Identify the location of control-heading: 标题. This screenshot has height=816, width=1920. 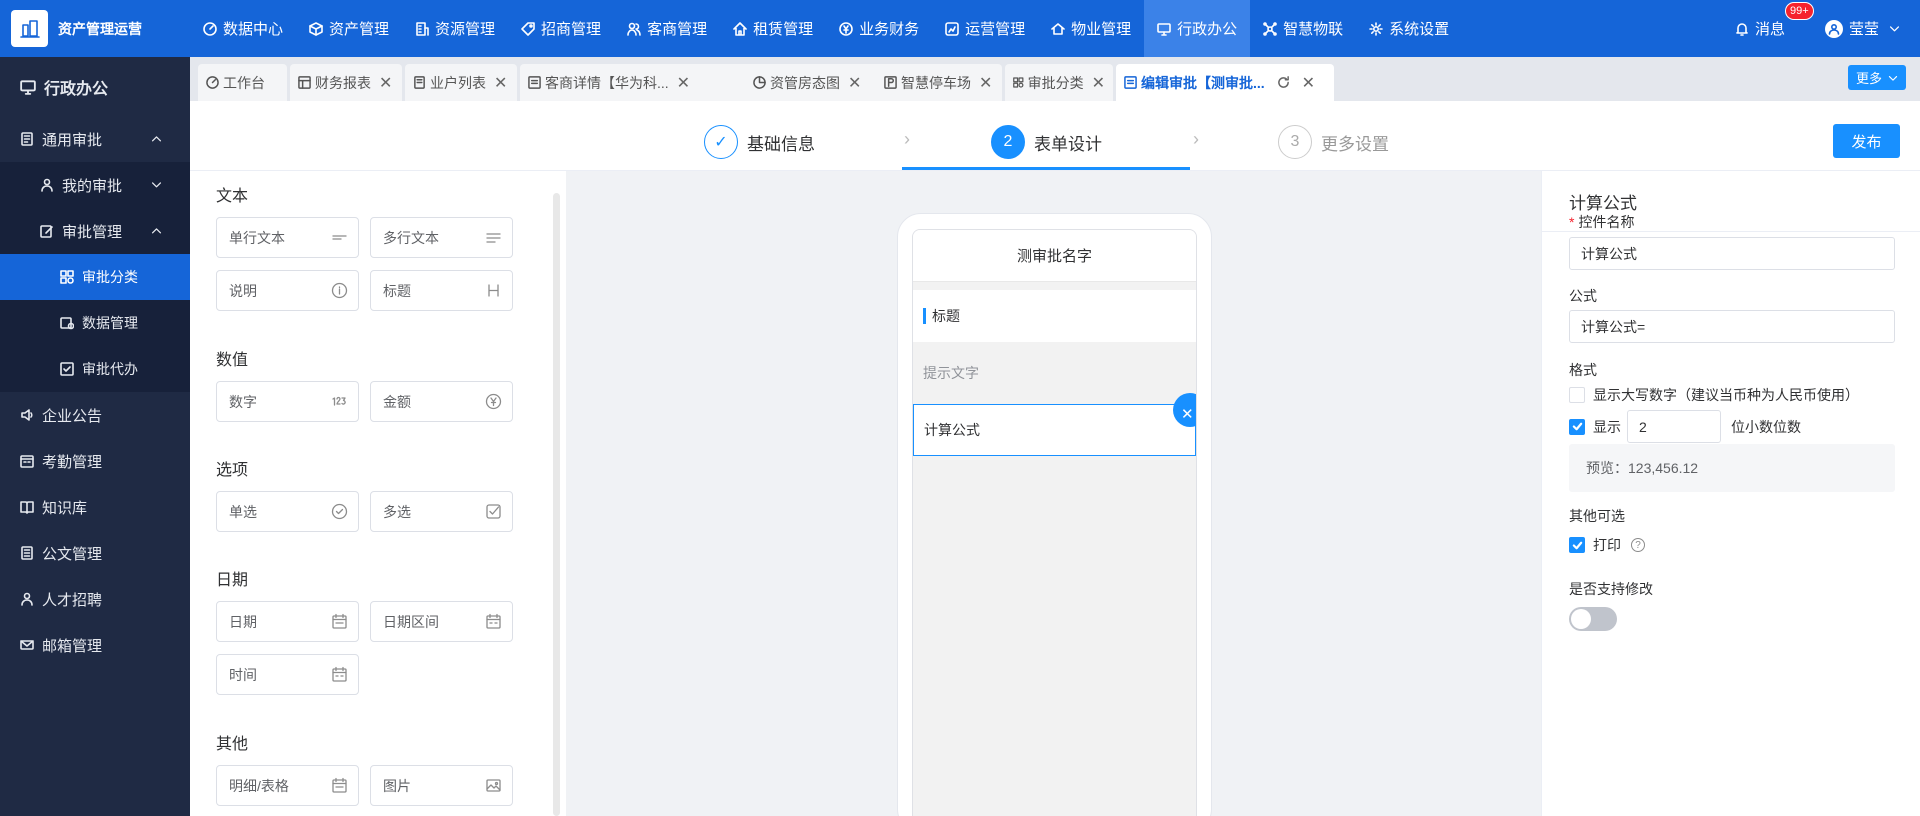
(441, 290).